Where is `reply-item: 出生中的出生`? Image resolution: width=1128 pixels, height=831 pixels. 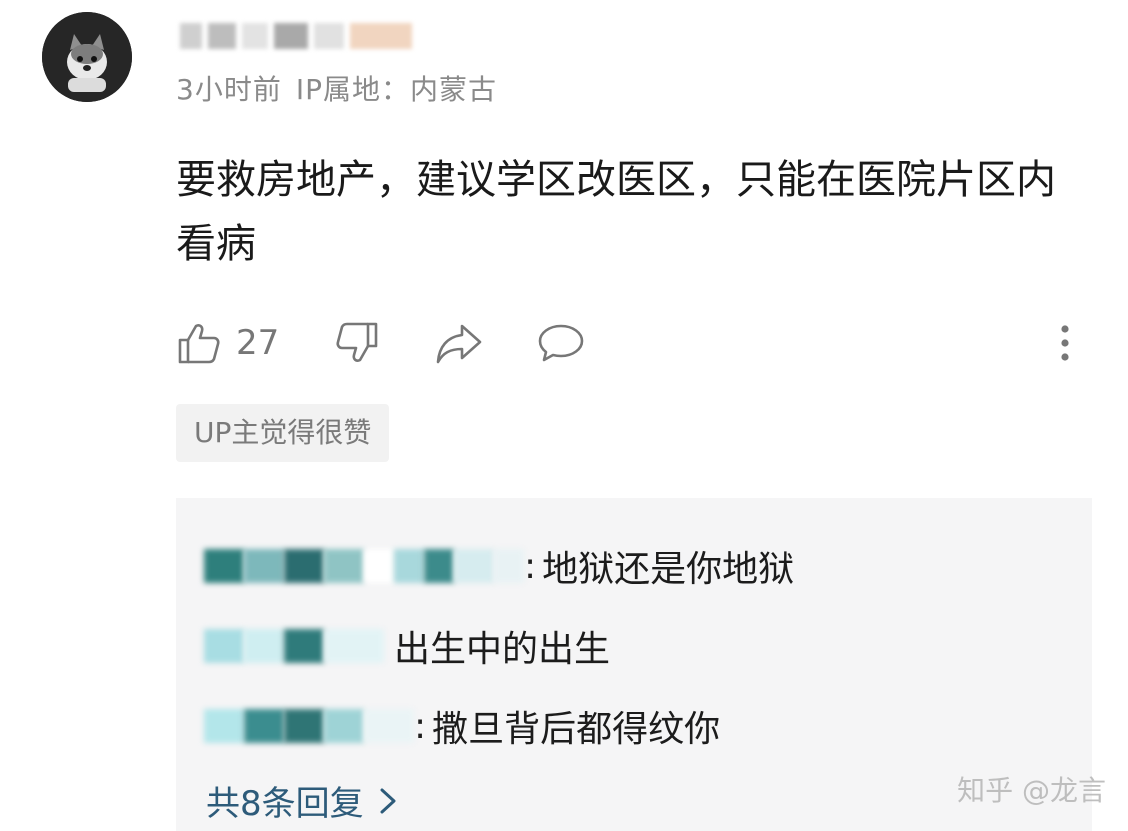 reply-item: 出生中的出生 is located at coordinates (407, 646).